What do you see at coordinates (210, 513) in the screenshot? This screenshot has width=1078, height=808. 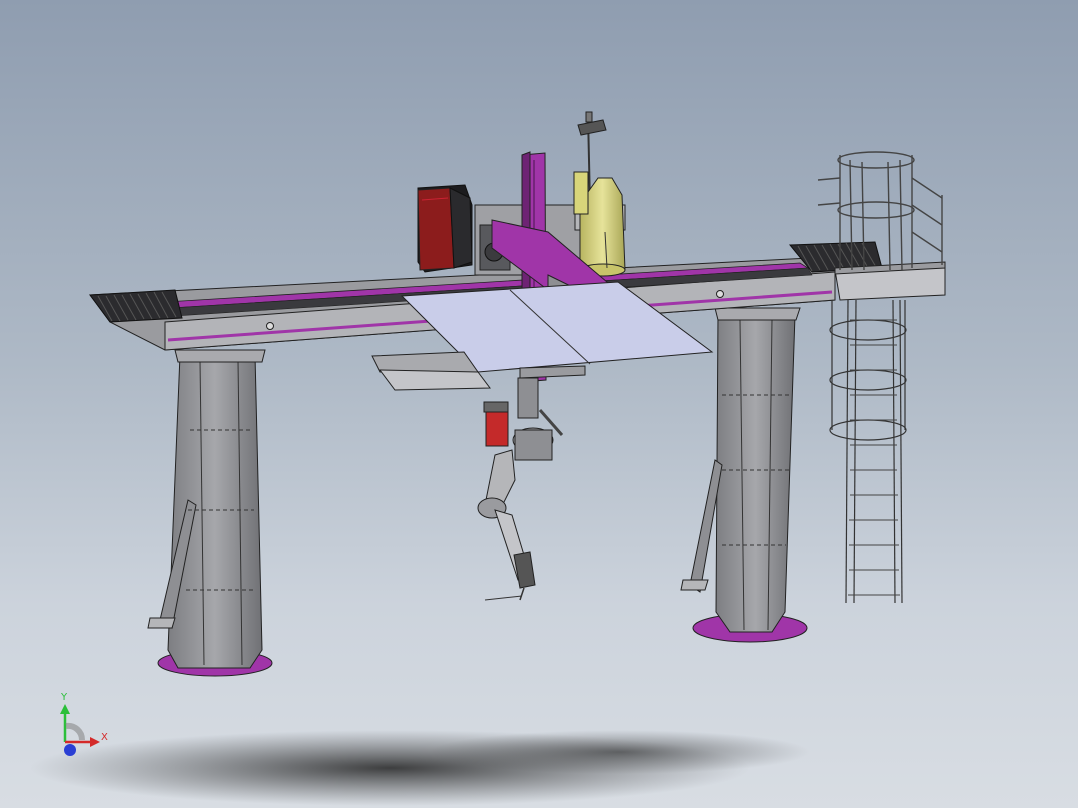 I see `left-support-column` at bounding box center [210, 513].